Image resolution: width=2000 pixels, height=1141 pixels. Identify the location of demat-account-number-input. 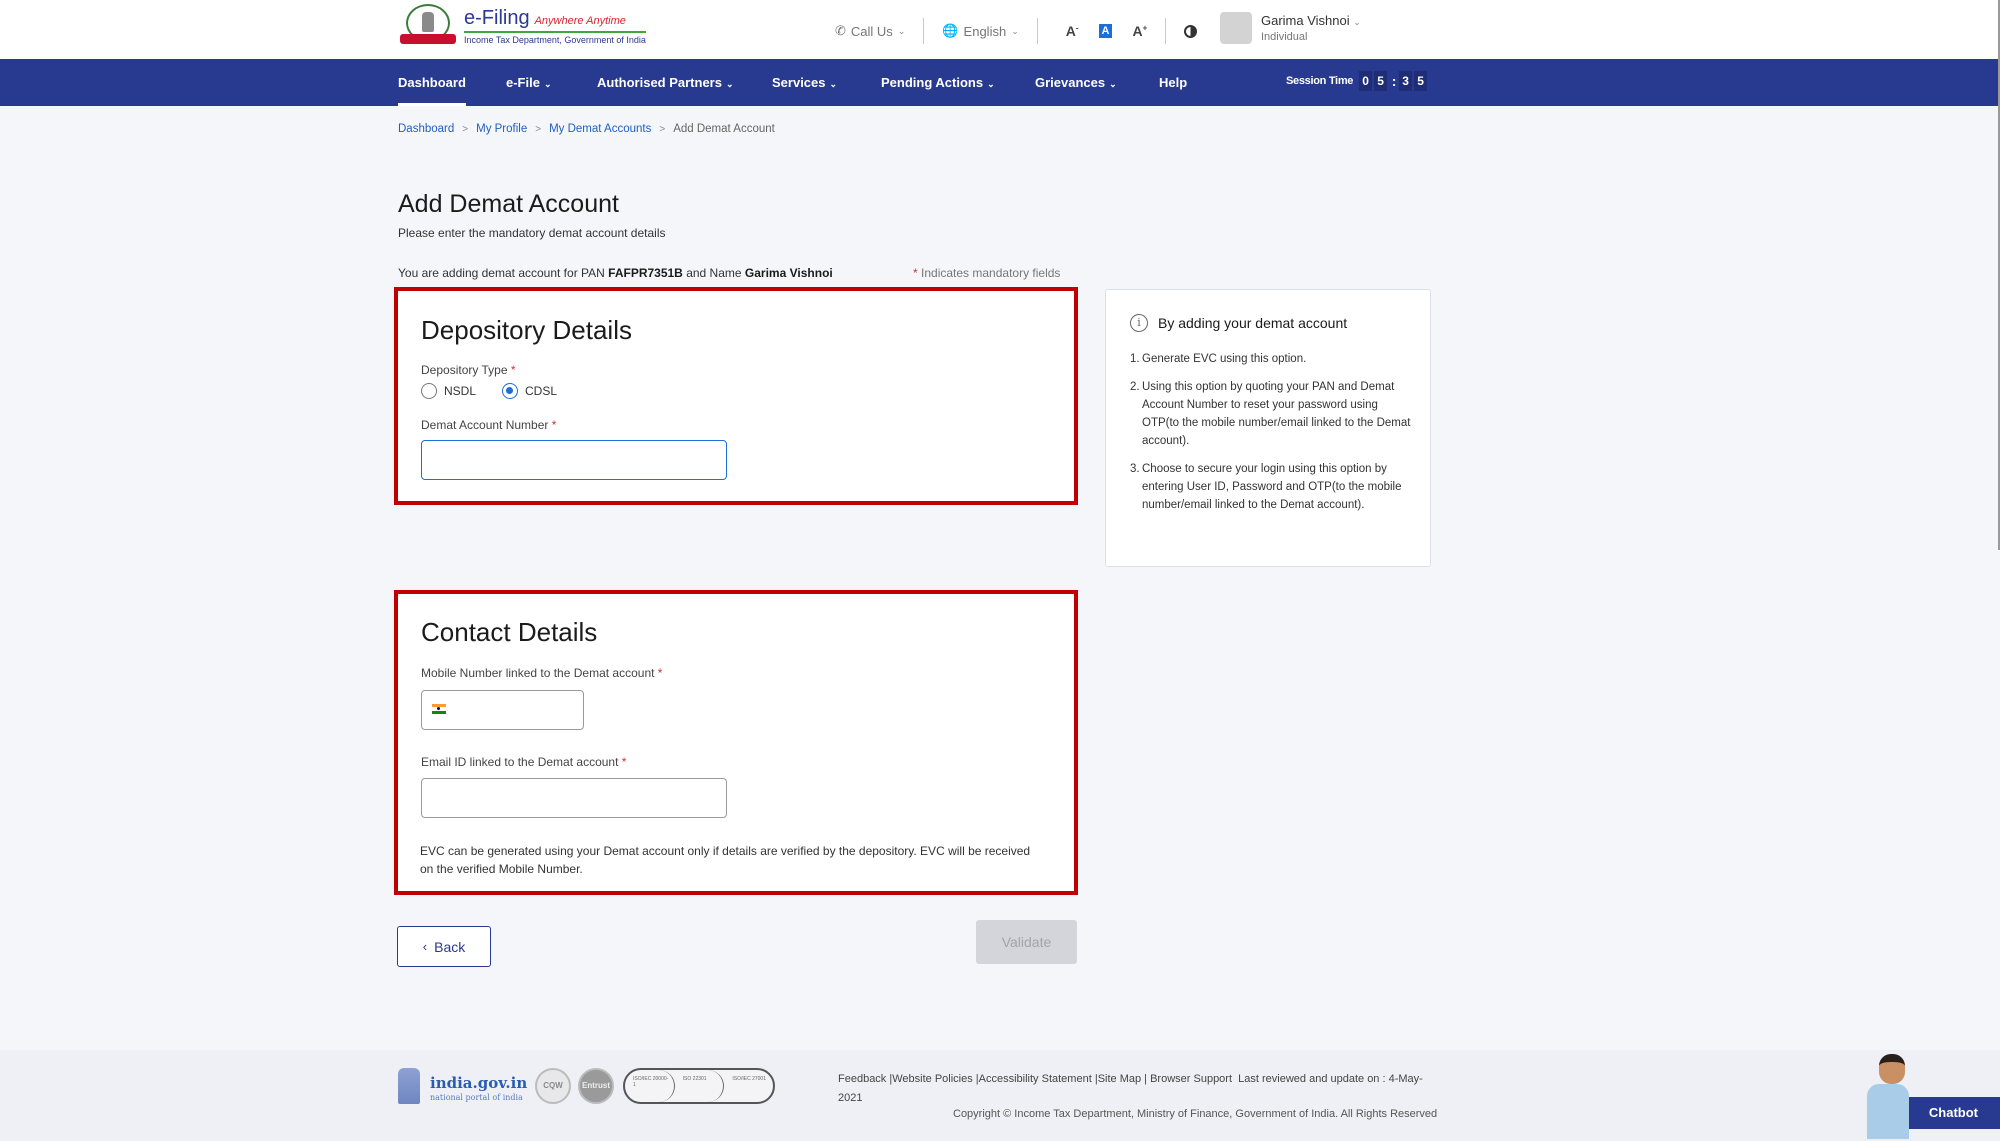
(574, 460).